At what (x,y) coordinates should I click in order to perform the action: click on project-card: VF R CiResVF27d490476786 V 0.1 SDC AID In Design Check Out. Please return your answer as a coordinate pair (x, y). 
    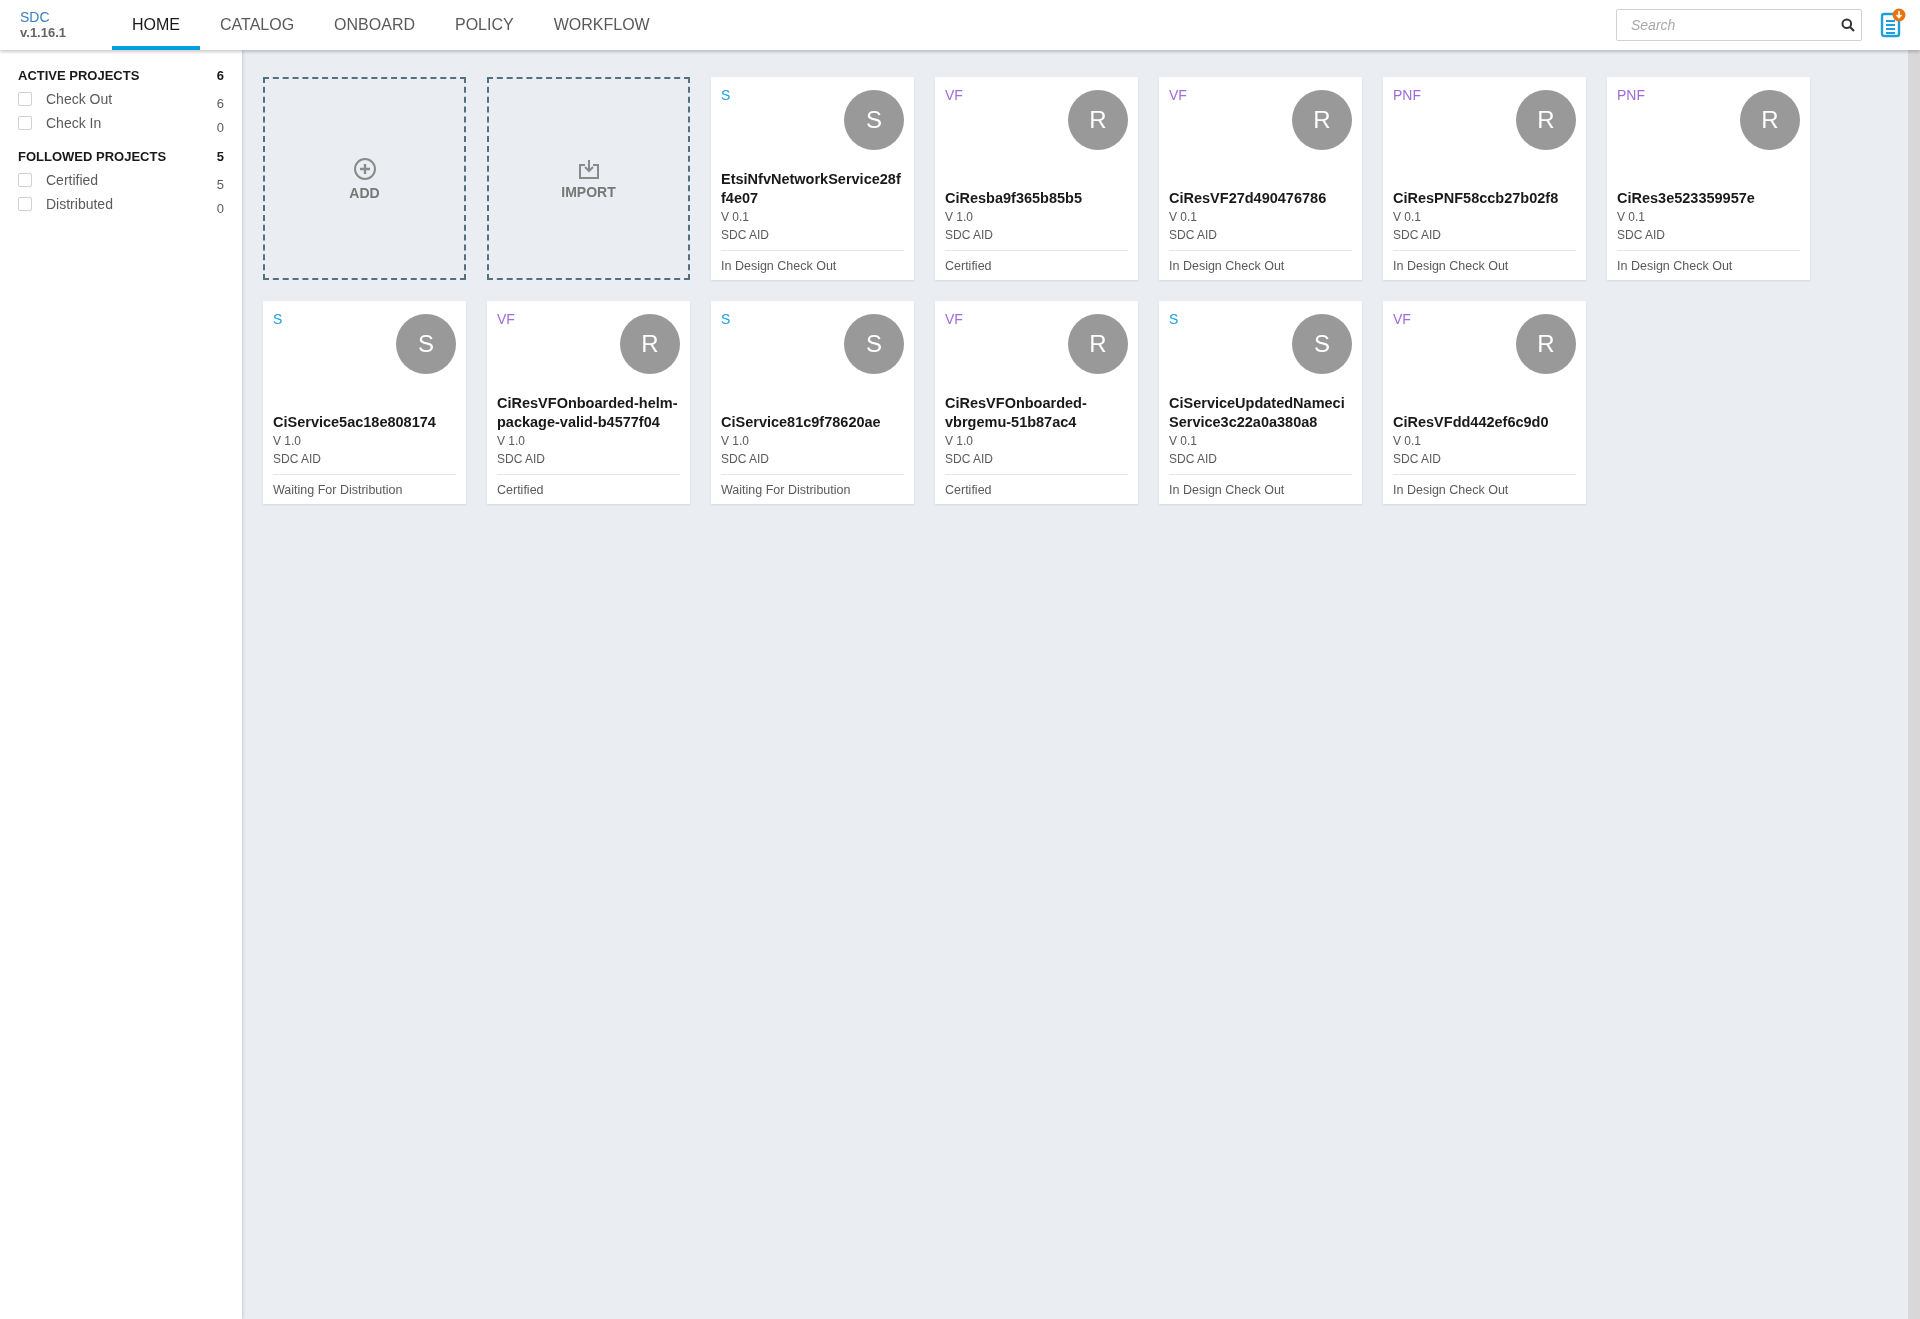
    Looking at the image, I should click on (1260, 178).